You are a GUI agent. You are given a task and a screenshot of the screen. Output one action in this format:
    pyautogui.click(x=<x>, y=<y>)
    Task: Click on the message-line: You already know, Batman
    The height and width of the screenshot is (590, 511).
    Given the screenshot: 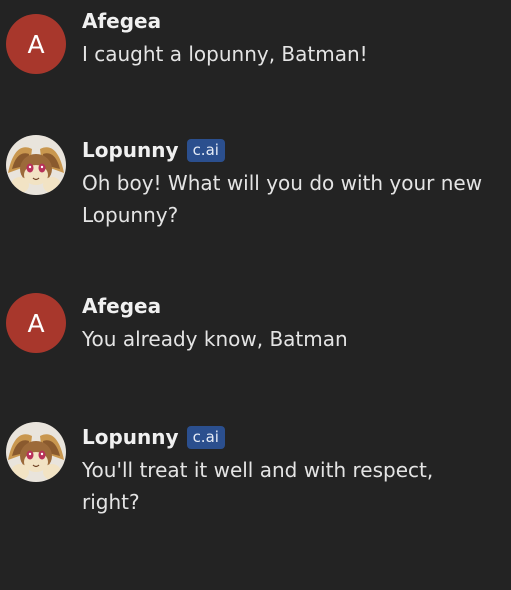 What is the action you would take?
    pyautogui.click(x=215, y=339)
    